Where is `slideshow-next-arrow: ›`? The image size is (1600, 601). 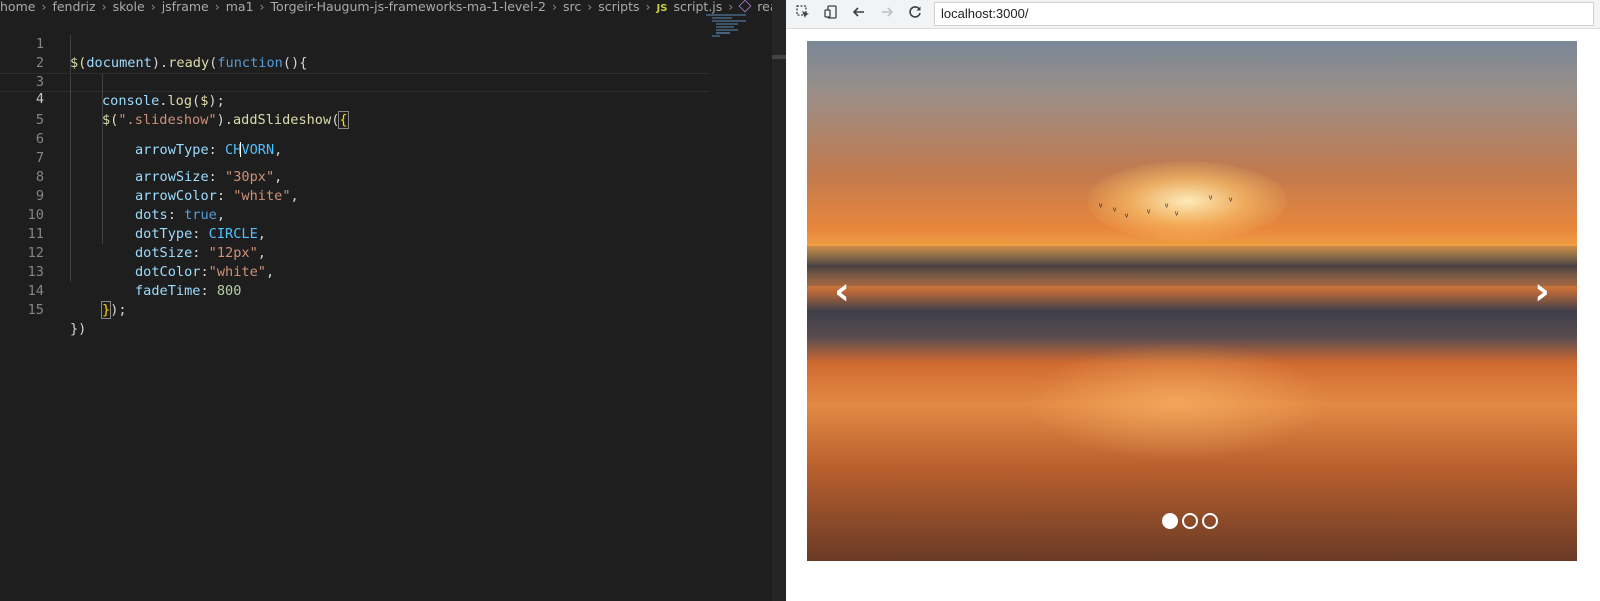 slideshow-next-arrow: › is located at coordinates (1542, 291).